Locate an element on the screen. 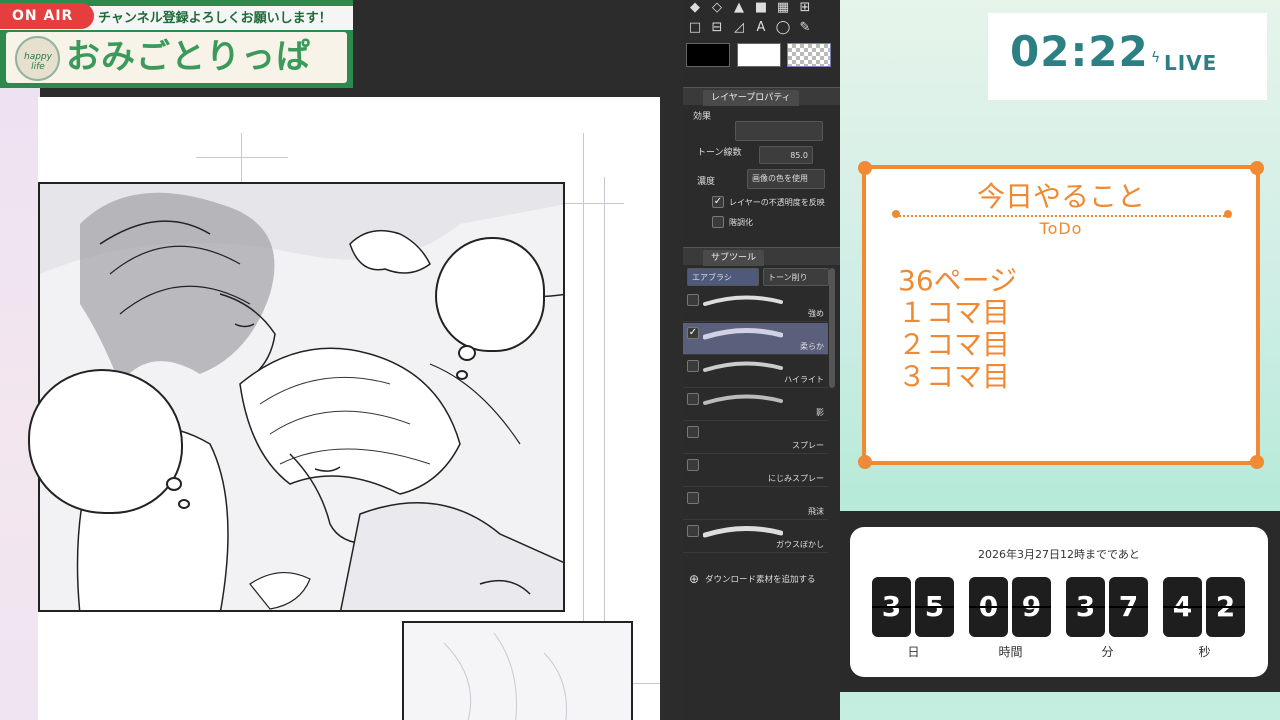 The image size is (1280, 720). add-material-link: ダウンロード素材を追加する is located at coordinates (760, 579).